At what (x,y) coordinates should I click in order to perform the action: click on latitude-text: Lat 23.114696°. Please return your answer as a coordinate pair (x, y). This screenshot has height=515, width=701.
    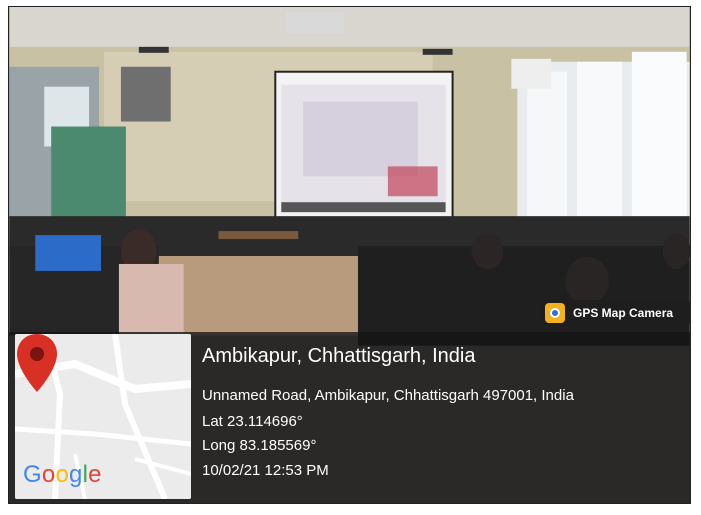
    Looking at the image, I should click on (252, 421).